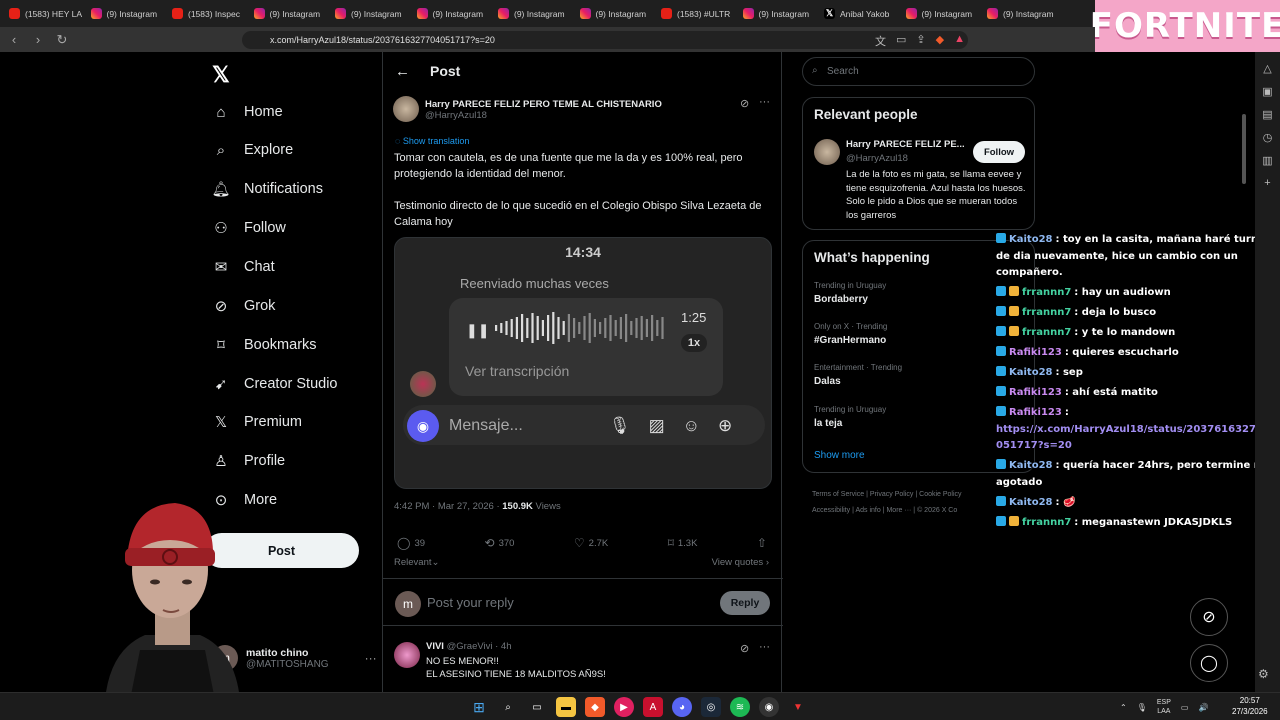  What do you see at coordinates (469, 646) in the screenshot?
I see `reply-author: VIVI @GraeVivi · 4h` at bounding box center [469, 646].